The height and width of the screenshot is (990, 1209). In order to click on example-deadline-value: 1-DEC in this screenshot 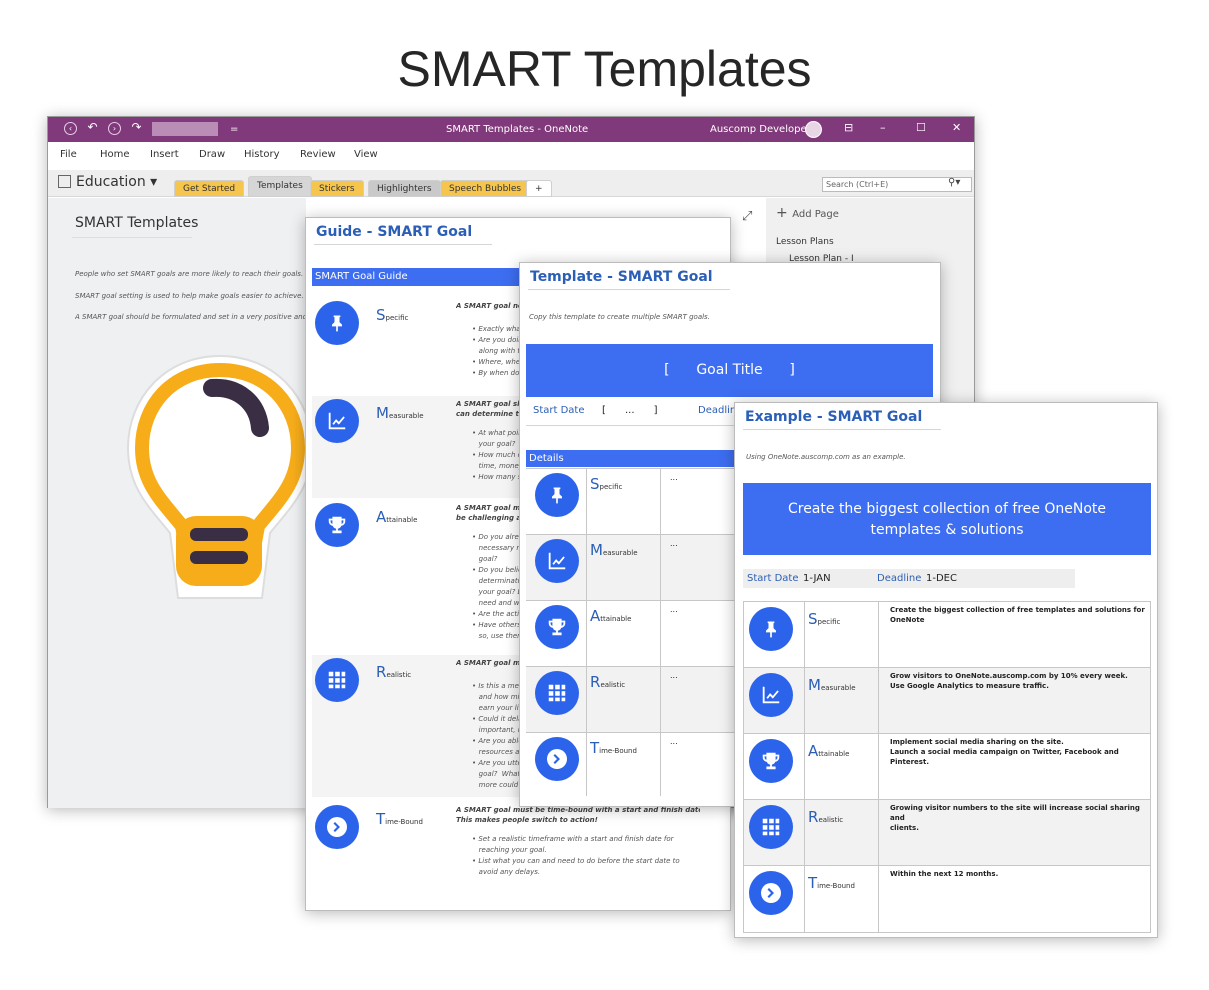, I will do `click(941, 578)`.